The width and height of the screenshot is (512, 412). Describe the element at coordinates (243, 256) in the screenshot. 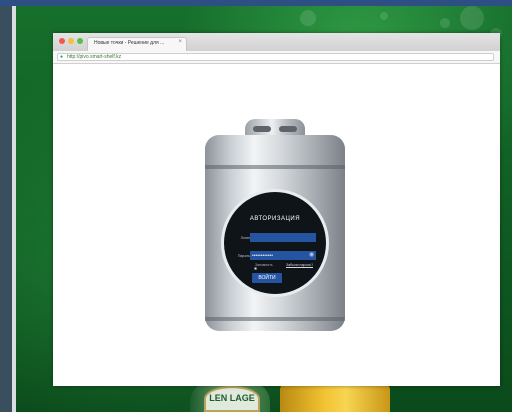

I see `password-label: Пароль` at that location.